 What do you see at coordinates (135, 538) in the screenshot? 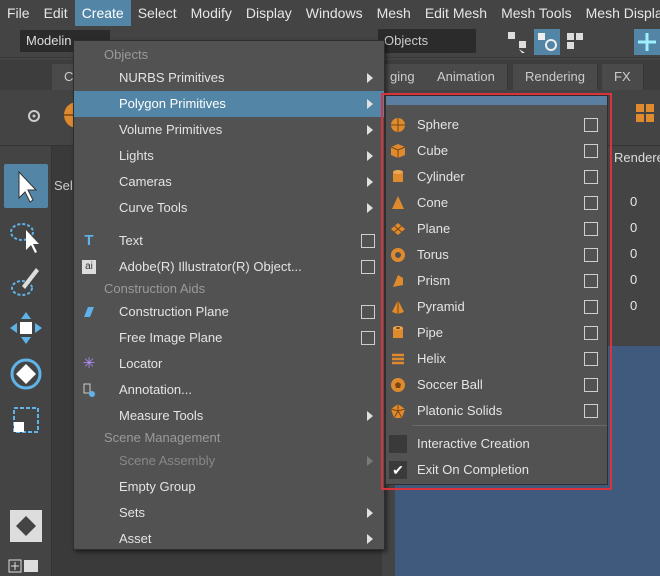
I see `menu-item-label: Asset` at bounding box center [135, 538].